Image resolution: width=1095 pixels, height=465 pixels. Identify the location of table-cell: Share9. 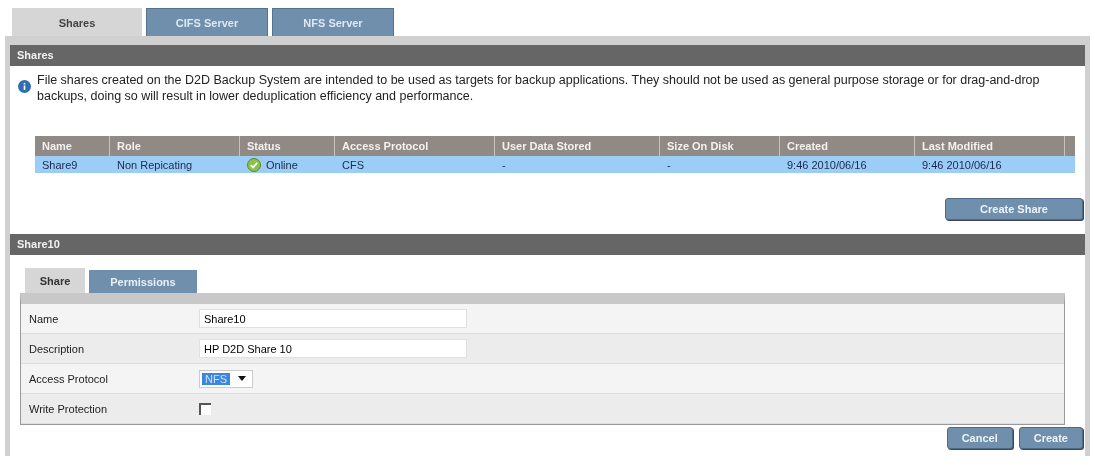
(60, 164).